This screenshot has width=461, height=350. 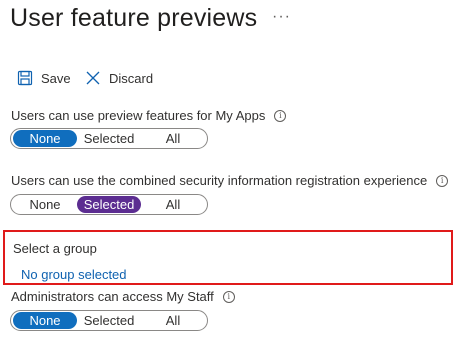 I want to click on my-apps-preview-toggle: None Selected All, so click(x=109, y=138).